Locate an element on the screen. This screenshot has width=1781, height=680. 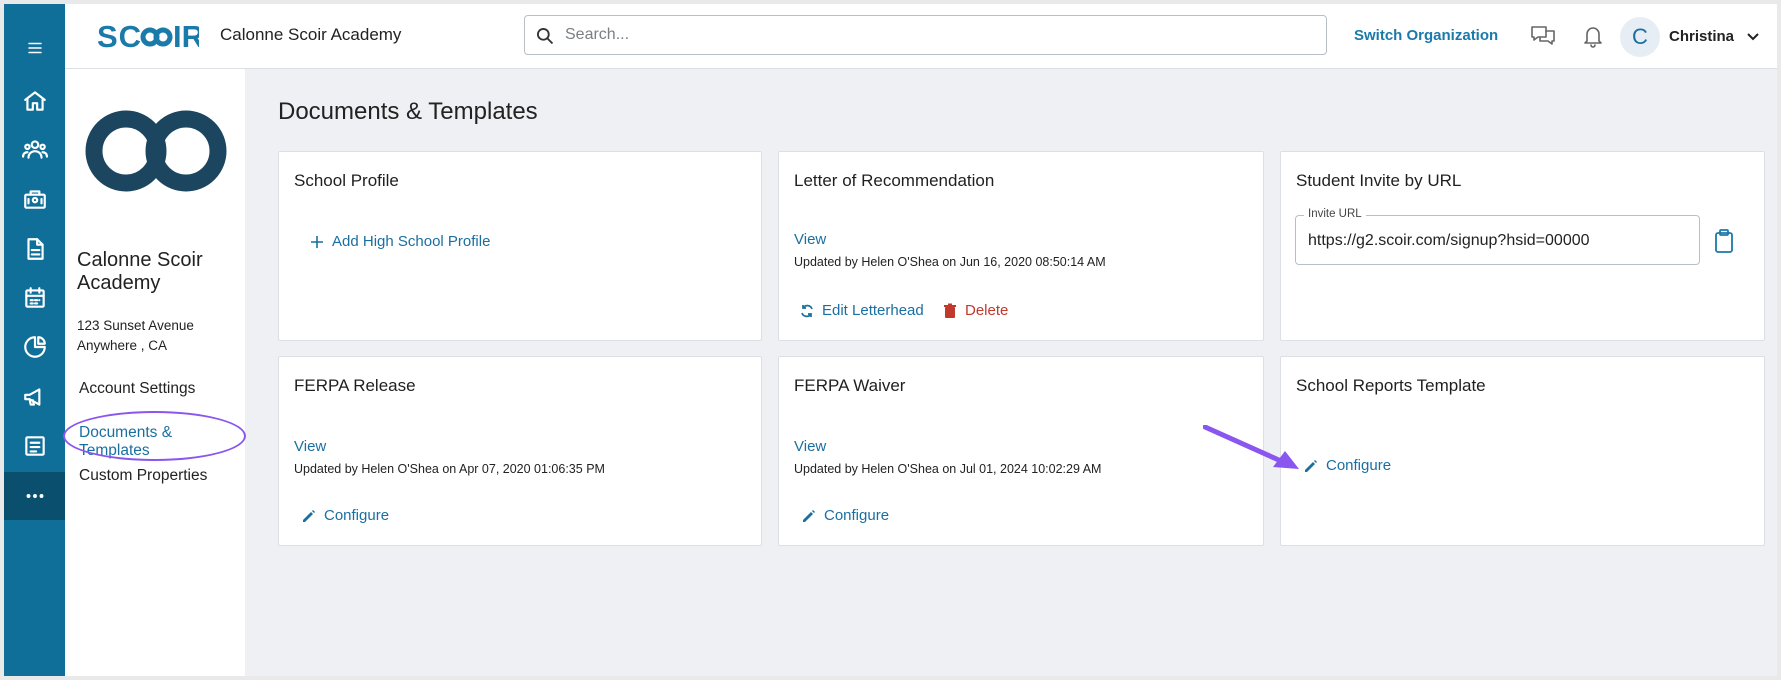
user-menu-toggle is located at coordinates (1753, 36).